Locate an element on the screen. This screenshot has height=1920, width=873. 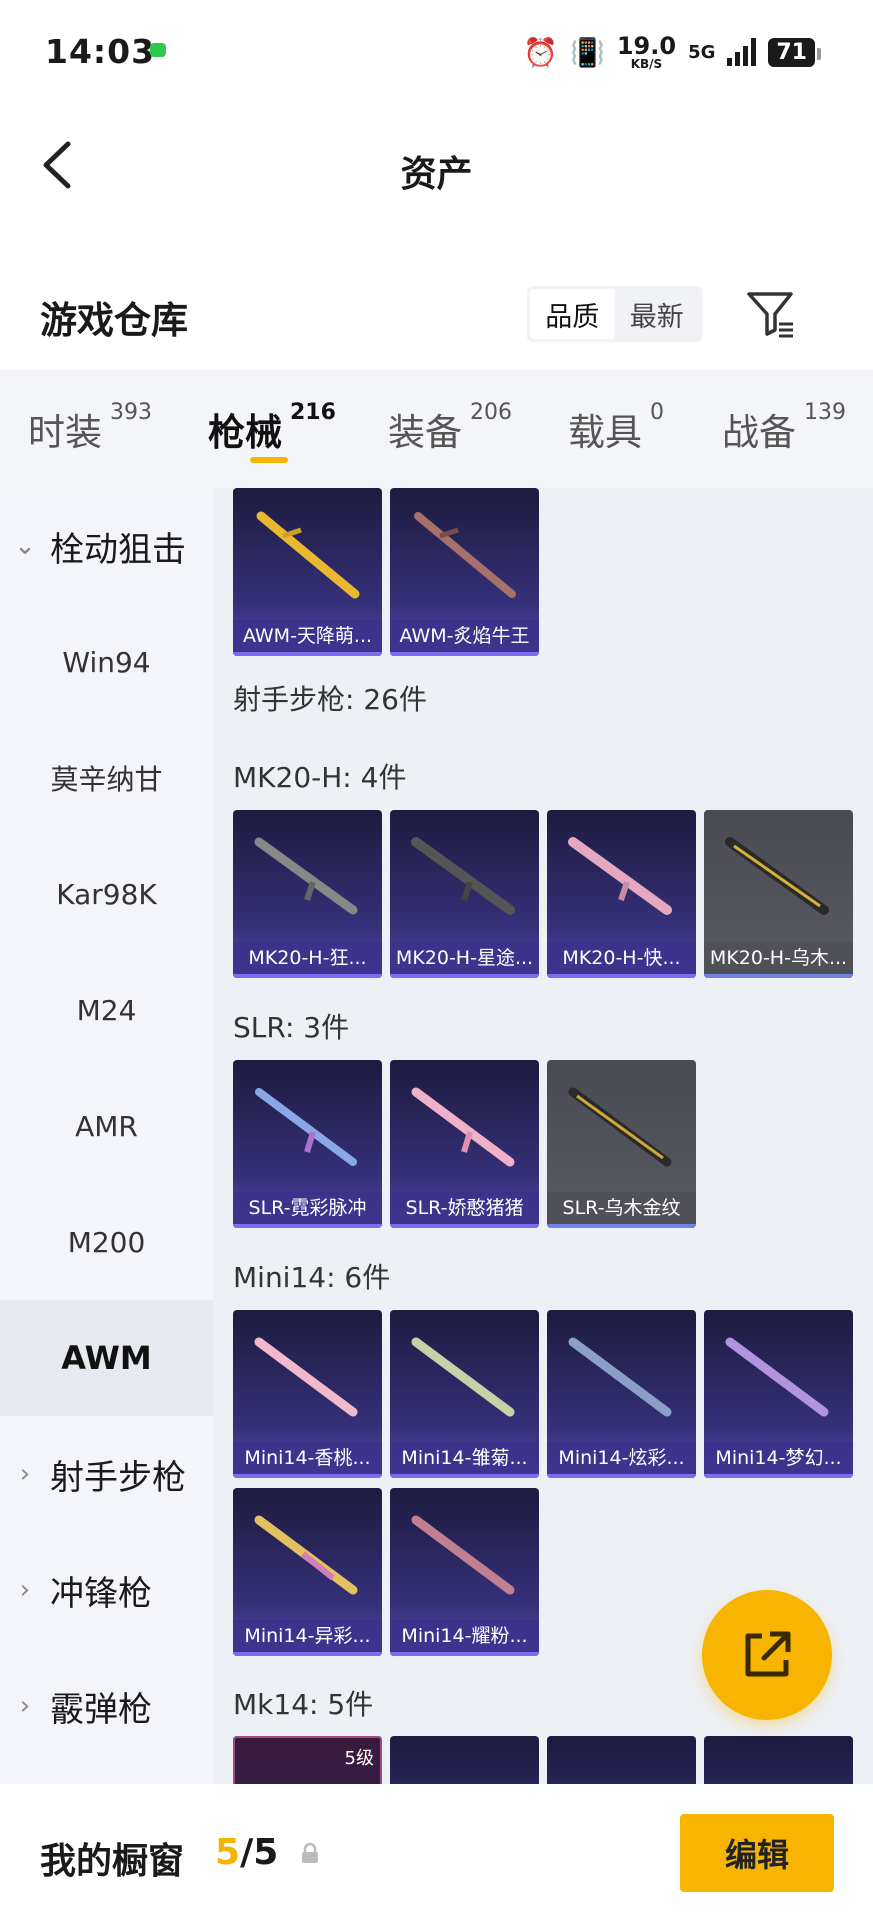
sidebar-item-win94: Win94 is located at coordinates (106, 662).